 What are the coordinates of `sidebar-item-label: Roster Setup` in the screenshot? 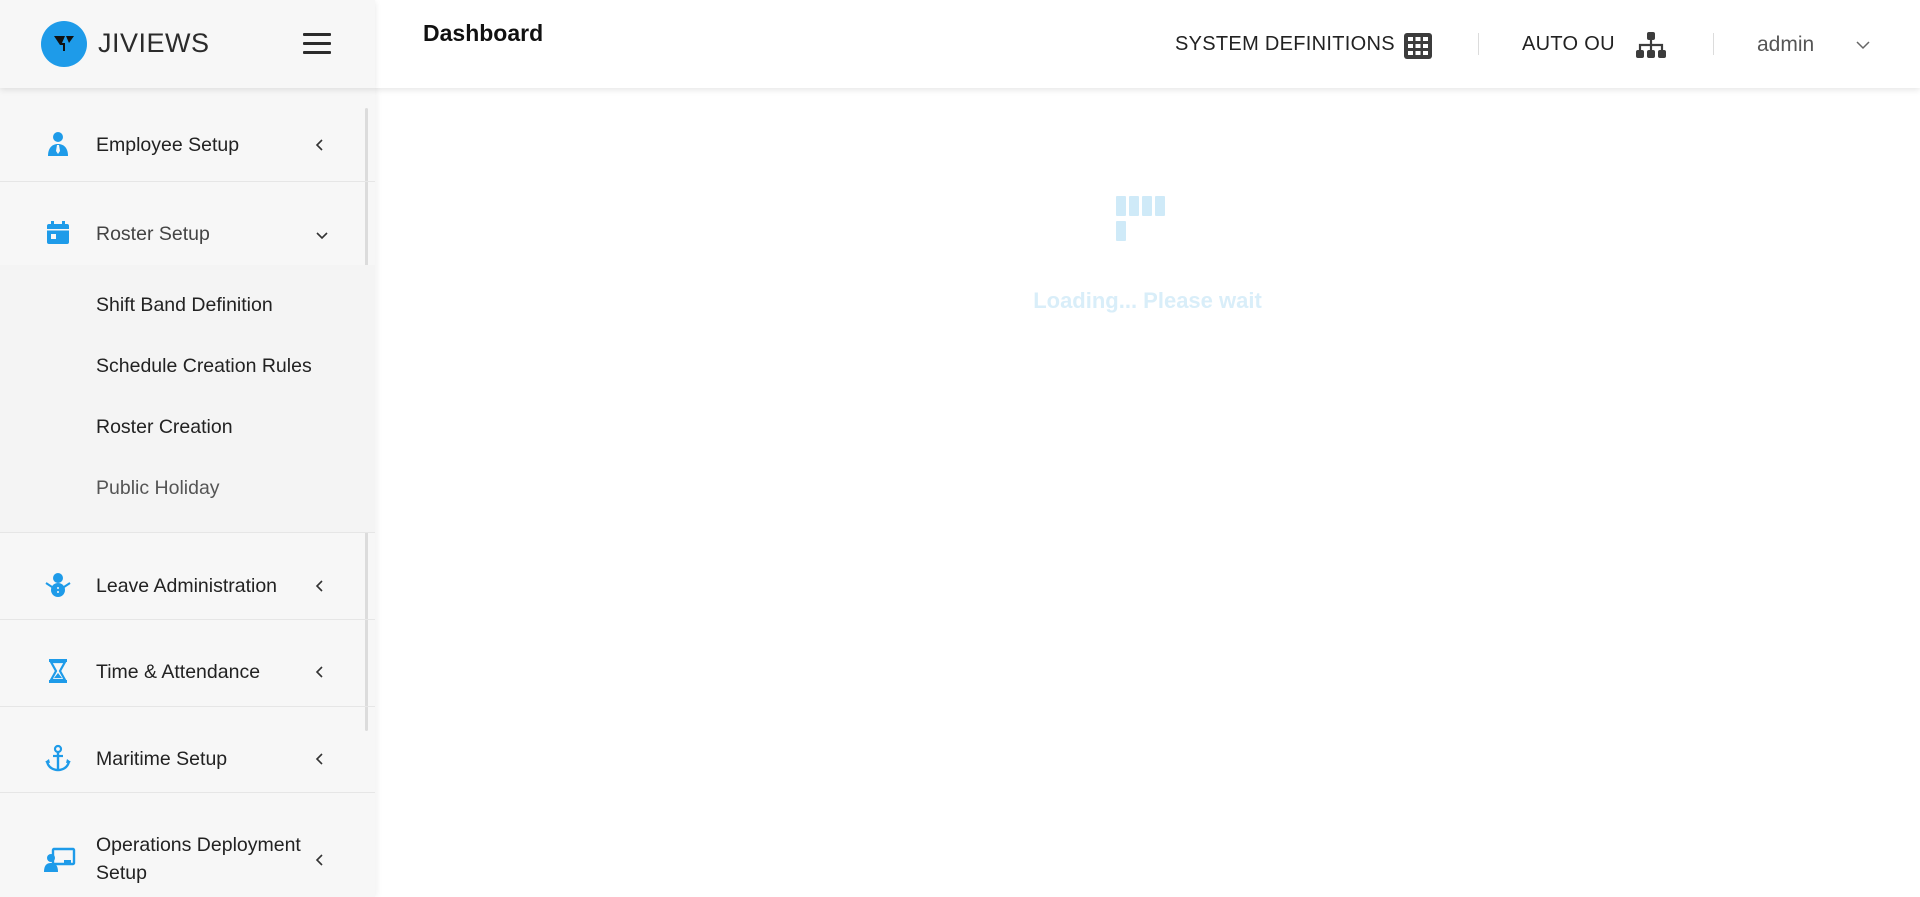 It's located at (153, 234).